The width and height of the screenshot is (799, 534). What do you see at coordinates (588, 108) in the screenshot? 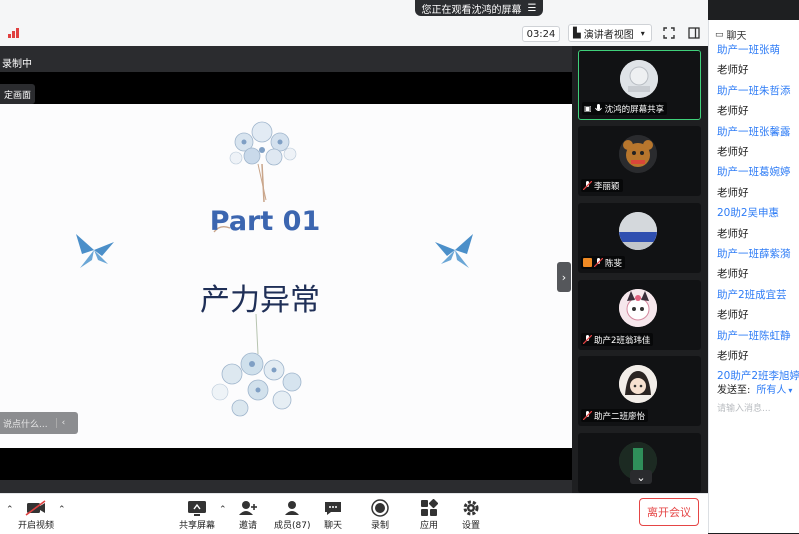
I see `screen-share-icon: ▣` at bounding box center [588, 108].